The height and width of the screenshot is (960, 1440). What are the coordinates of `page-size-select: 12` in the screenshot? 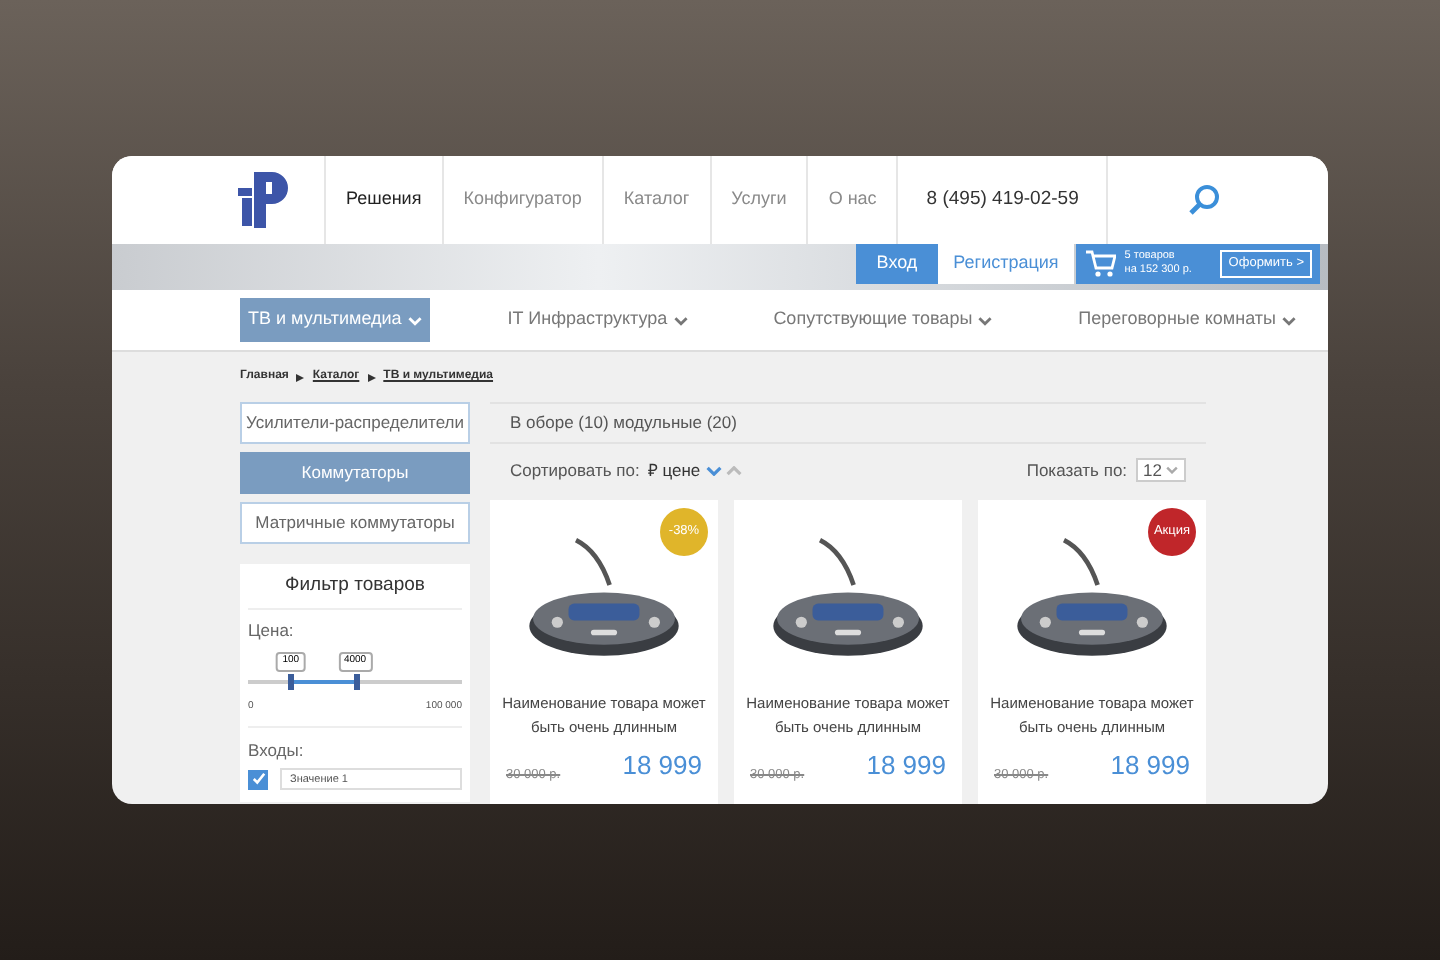 It's located at (1160, 470).